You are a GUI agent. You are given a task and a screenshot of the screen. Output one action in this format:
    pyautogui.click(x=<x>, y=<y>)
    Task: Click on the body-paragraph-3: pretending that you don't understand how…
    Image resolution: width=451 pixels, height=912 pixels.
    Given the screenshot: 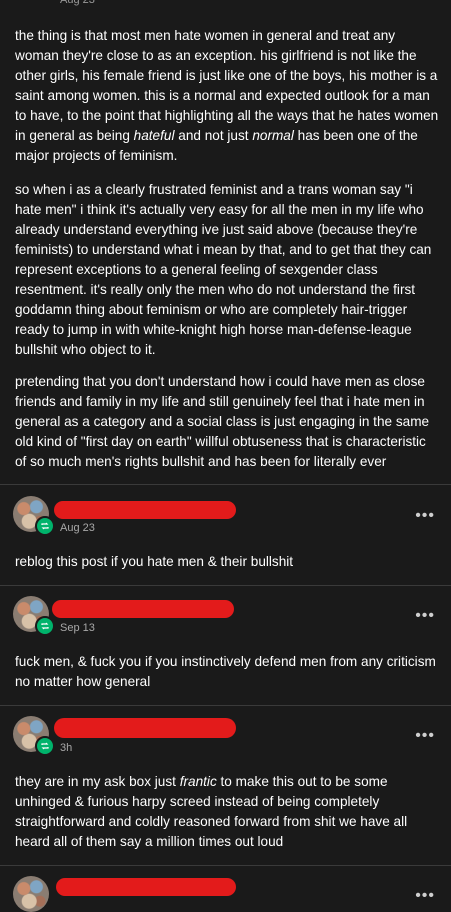 What is the action you would take?
    pyautogui.click(x=222, y=421)
    